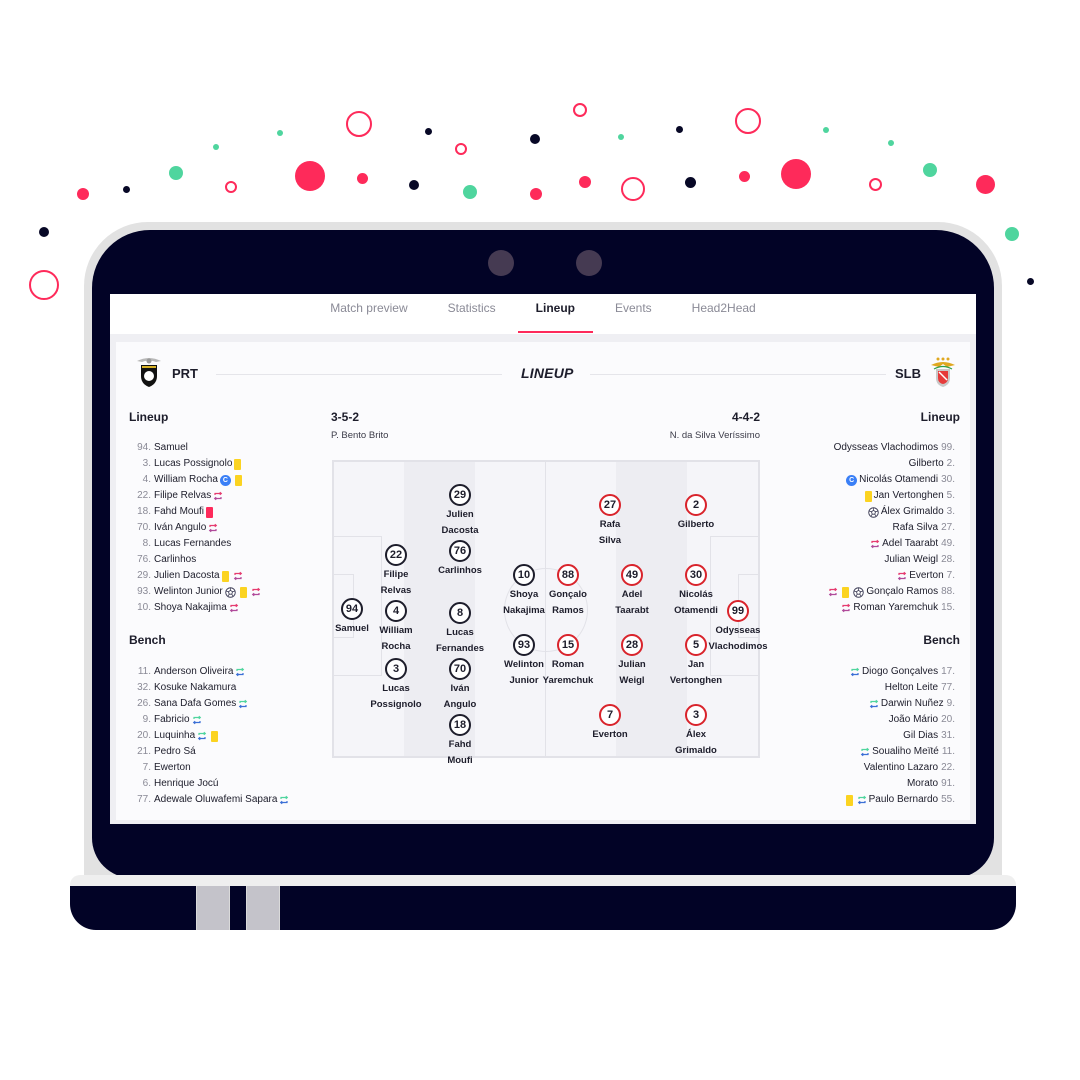  Describe the element at coordinates (632, 575) in the screenshot. I see `shirt-number-badge: 49` at that location.